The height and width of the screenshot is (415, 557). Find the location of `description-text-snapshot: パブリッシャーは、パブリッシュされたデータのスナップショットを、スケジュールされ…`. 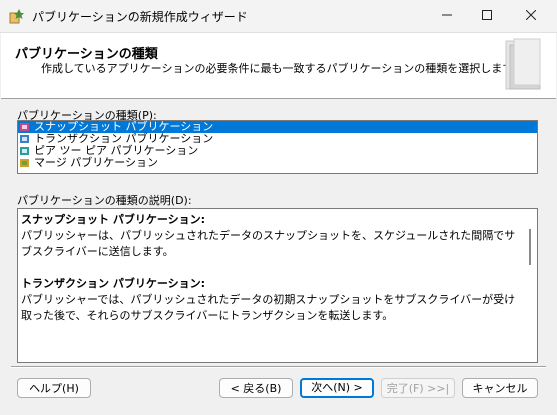

description-text-snapshot: パブリッシャーは、パブリッシュされたデータのスナップショットを、スケジュールされ… is located at coordinates (268, 243).